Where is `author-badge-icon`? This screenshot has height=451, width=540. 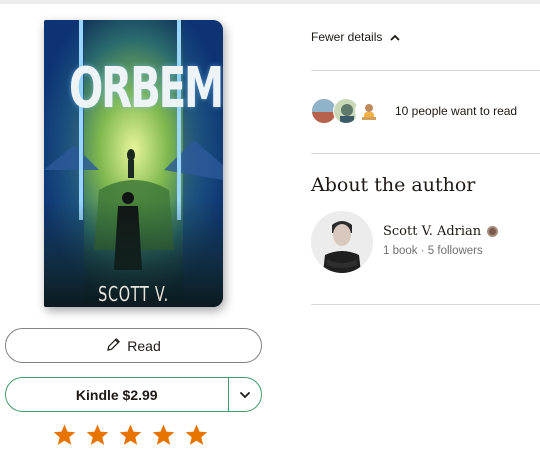
author-badge-icon is located at coordinates (493, 231).